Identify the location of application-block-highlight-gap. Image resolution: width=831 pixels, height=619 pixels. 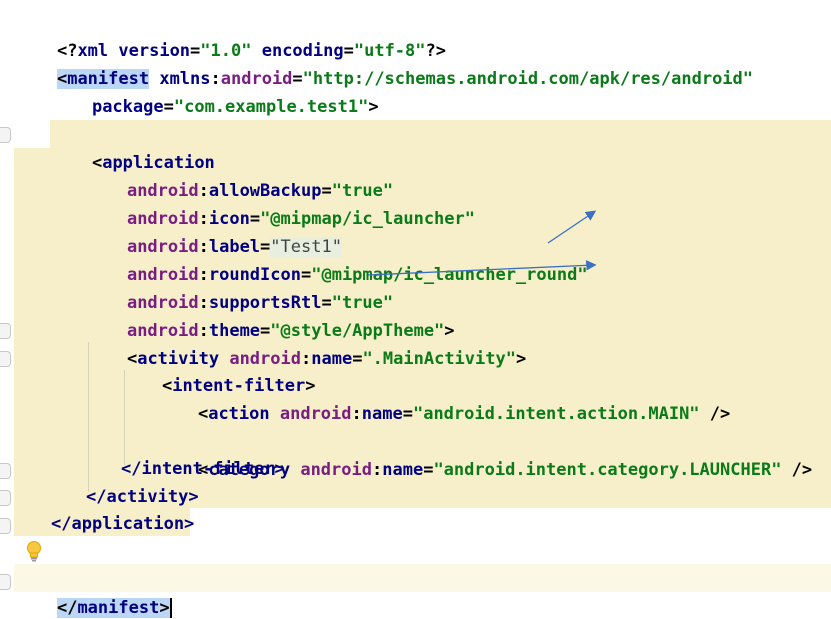
(32, 134).